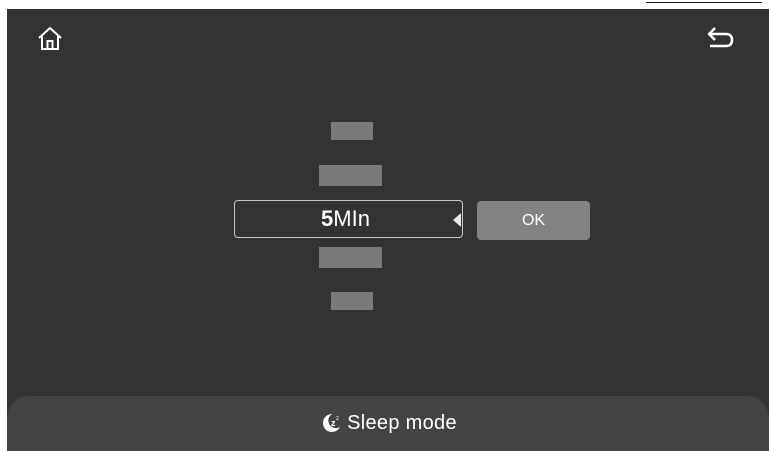  Describe the element at coordinates (352, 301) in the screenshot. I see `wheel-option-far-below` at that location.